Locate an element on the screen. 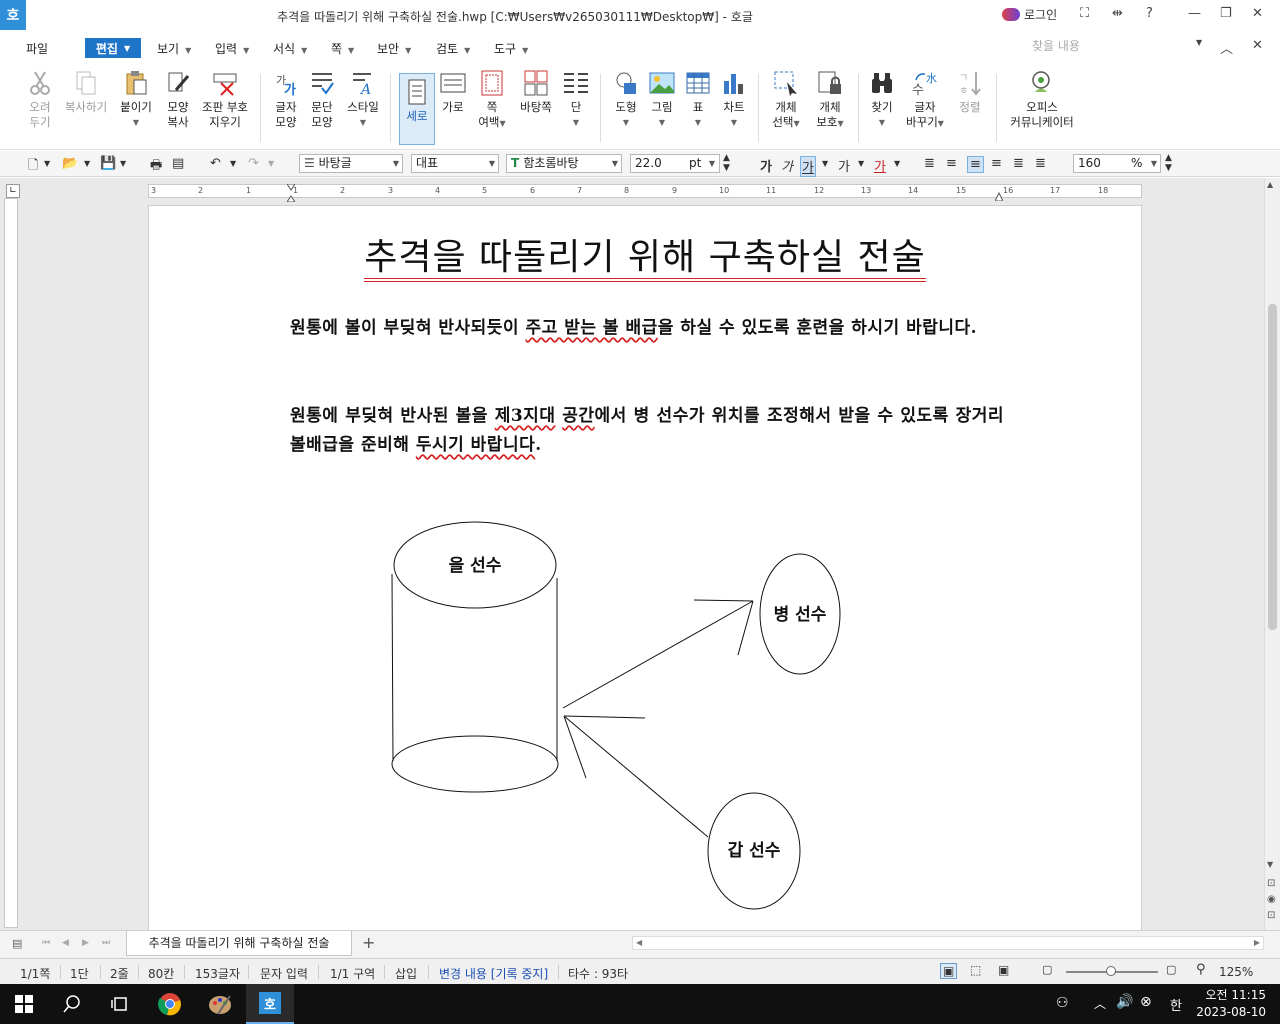  taskbar-clock: 오전 11:15 2023-08-10 is located at coordinates (1231, 1004).